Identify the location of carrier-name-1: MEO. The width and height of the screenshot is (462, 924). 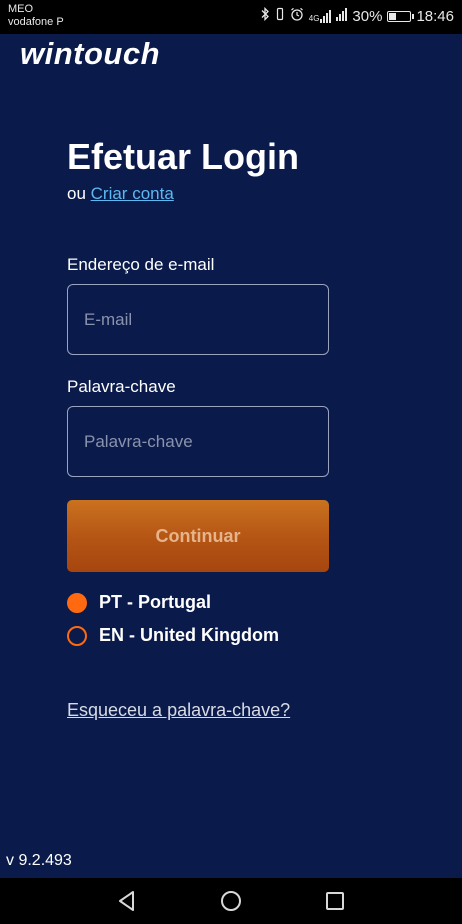
(21, 9).